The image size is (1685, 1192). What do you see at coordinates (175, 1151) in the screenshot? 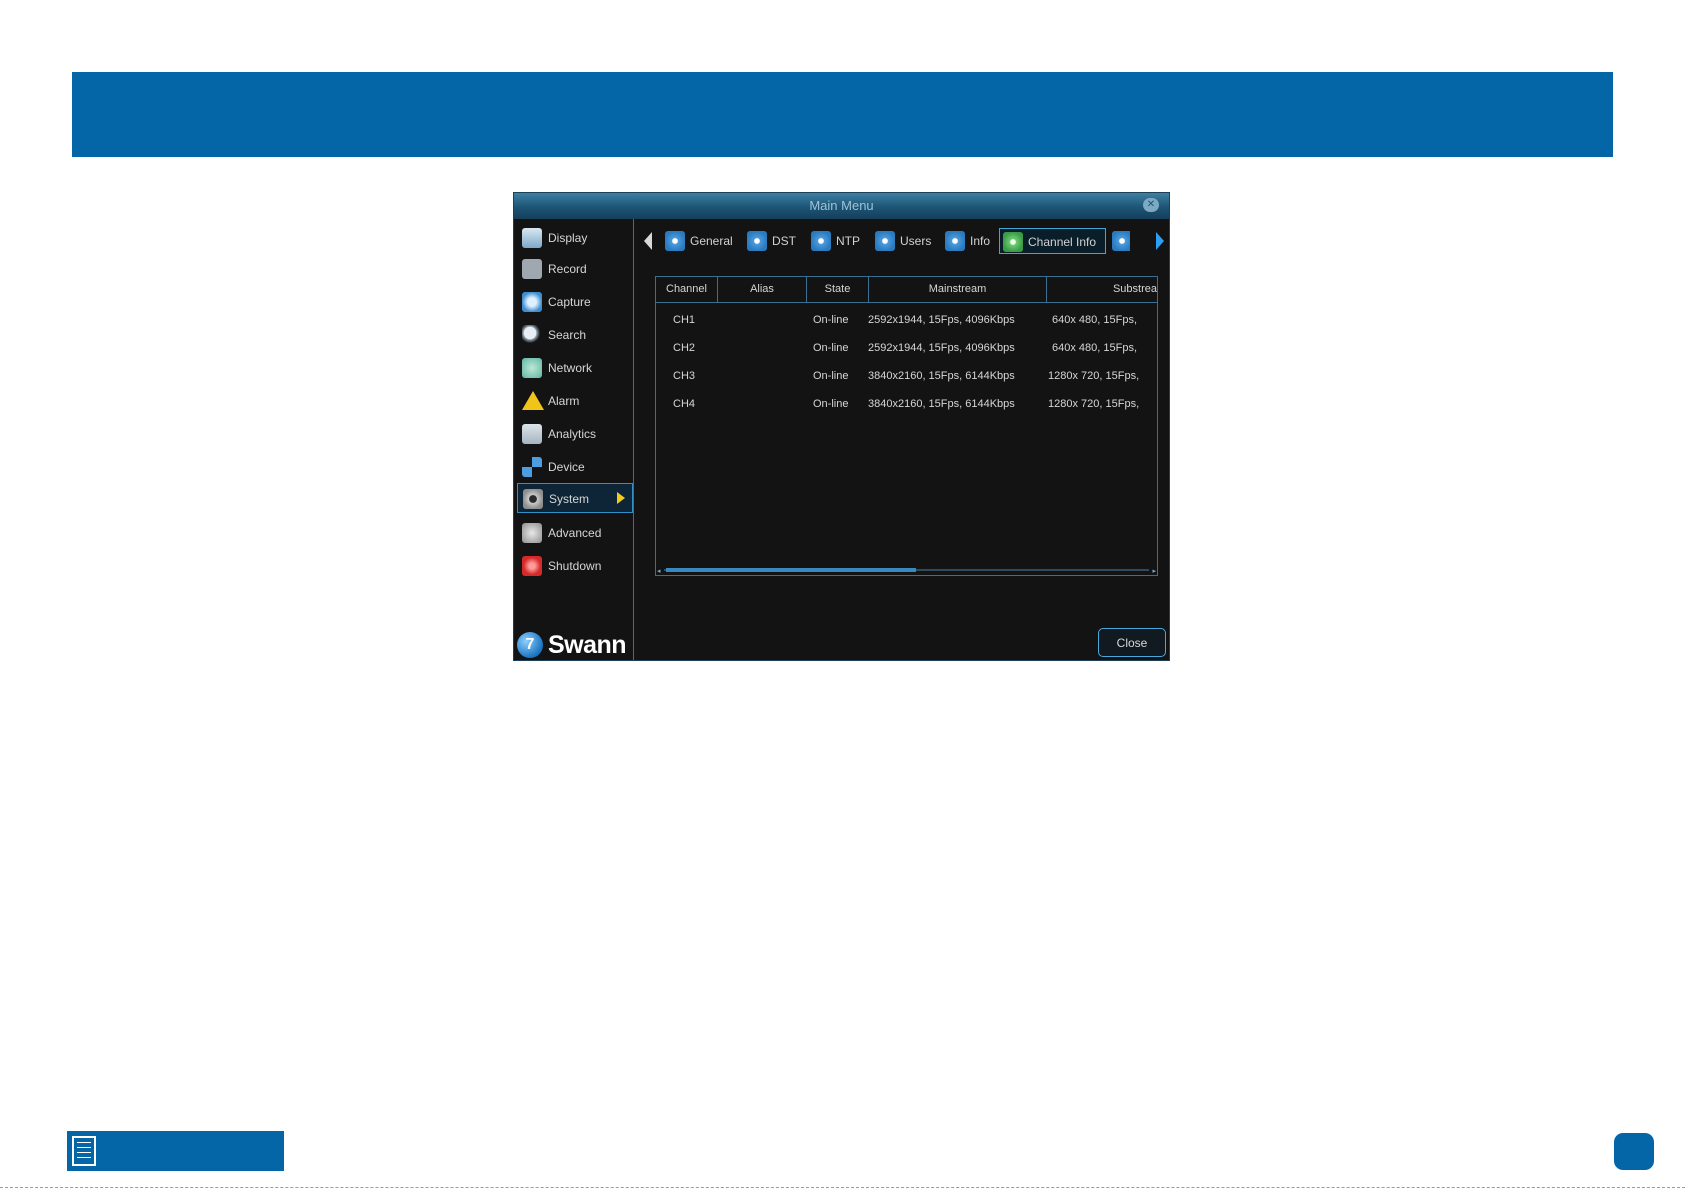
I see `bottom-tab` at bounding box center [175, 1151].